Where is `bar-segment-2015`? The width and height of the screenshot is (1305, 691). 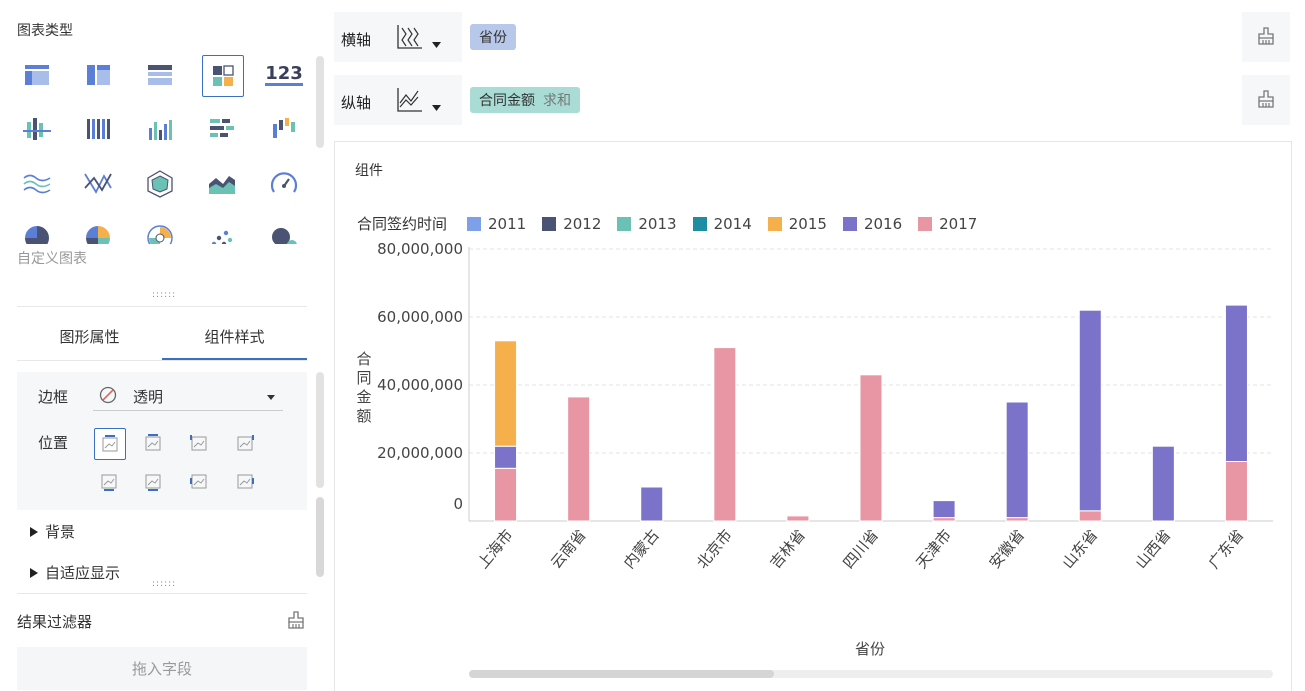
bar-segment-2015 is located at coordinates (506, 393).